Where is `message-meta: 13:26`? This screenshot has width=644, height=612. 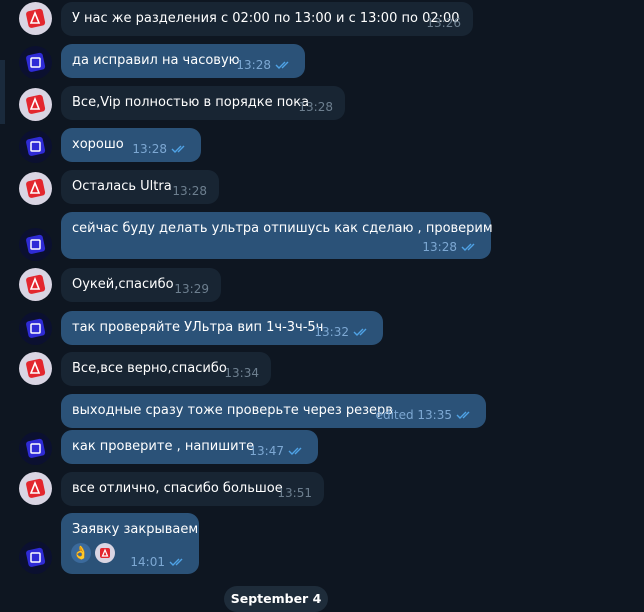
message-meta: 13:26 is located at coordinates (443, 23).